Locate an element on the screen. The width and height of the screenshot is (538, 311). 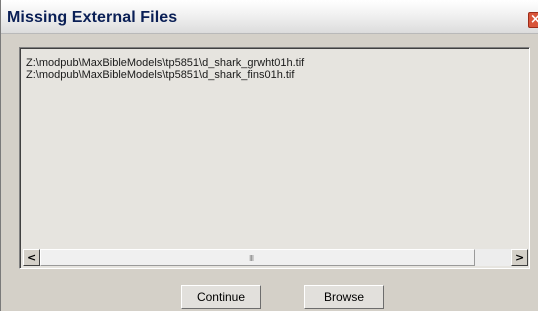
title-bar: Missing External Files × is located at coordinates (269, 17).